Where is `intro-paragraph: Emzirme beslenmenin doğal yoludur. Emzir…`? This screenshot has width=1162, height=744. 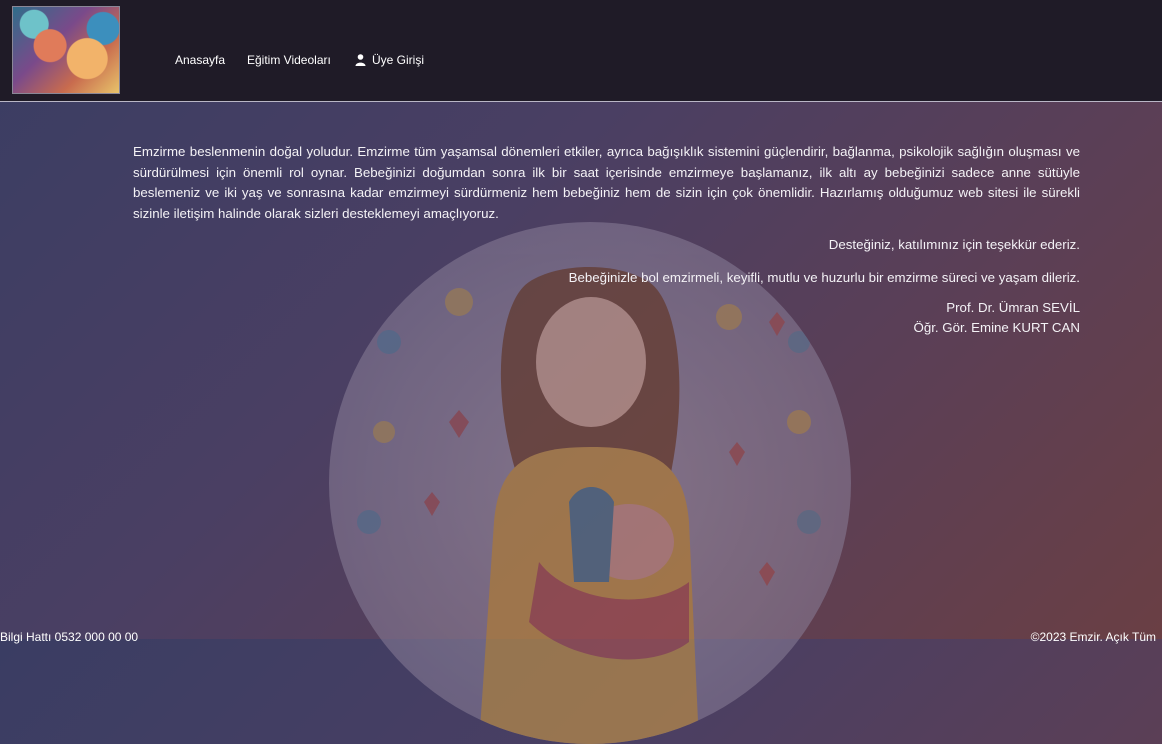 intro-paragraph: Emzirme beslenmenin doğal yoludur. Emzir… is located at coordinates (606, 182).